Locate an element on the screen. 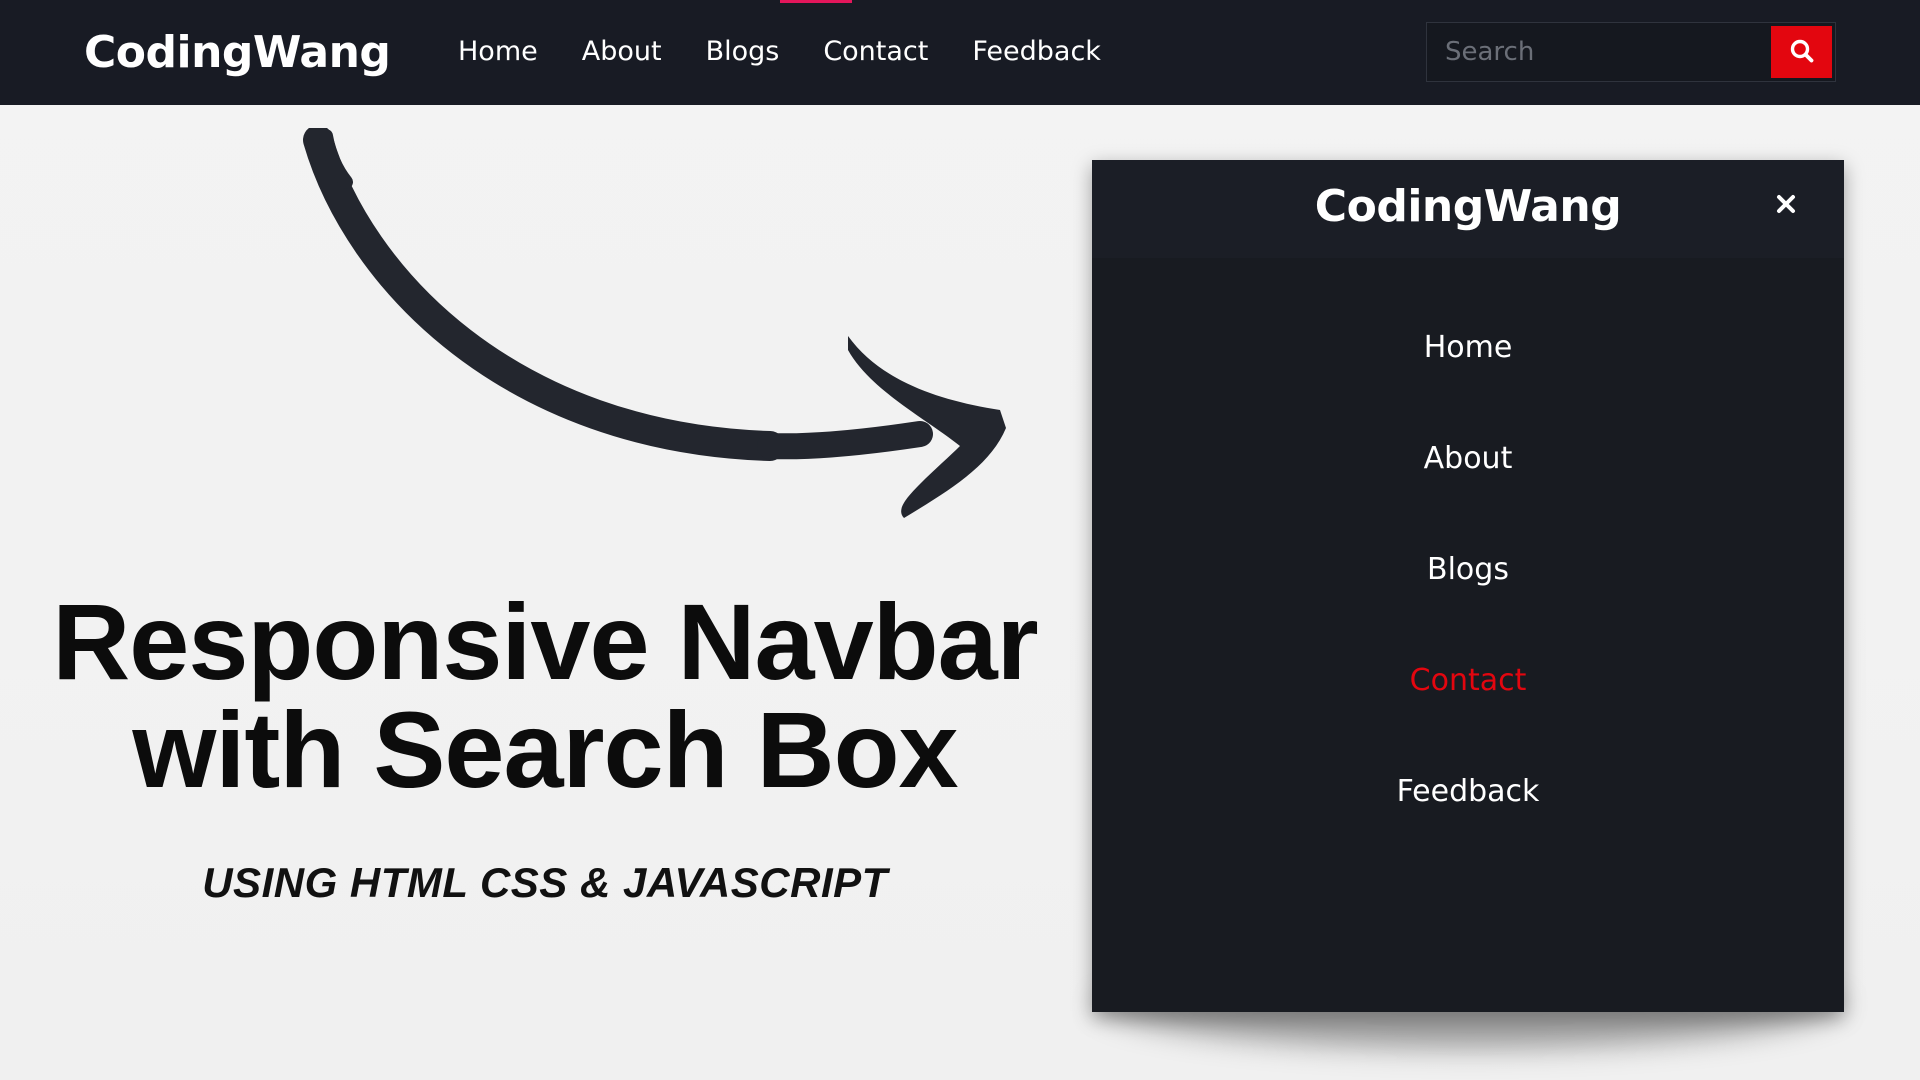 The width and height of the screenshot is (1920, 1080). mobile-link-contact: Contact is located at coordinates (1468, 681).